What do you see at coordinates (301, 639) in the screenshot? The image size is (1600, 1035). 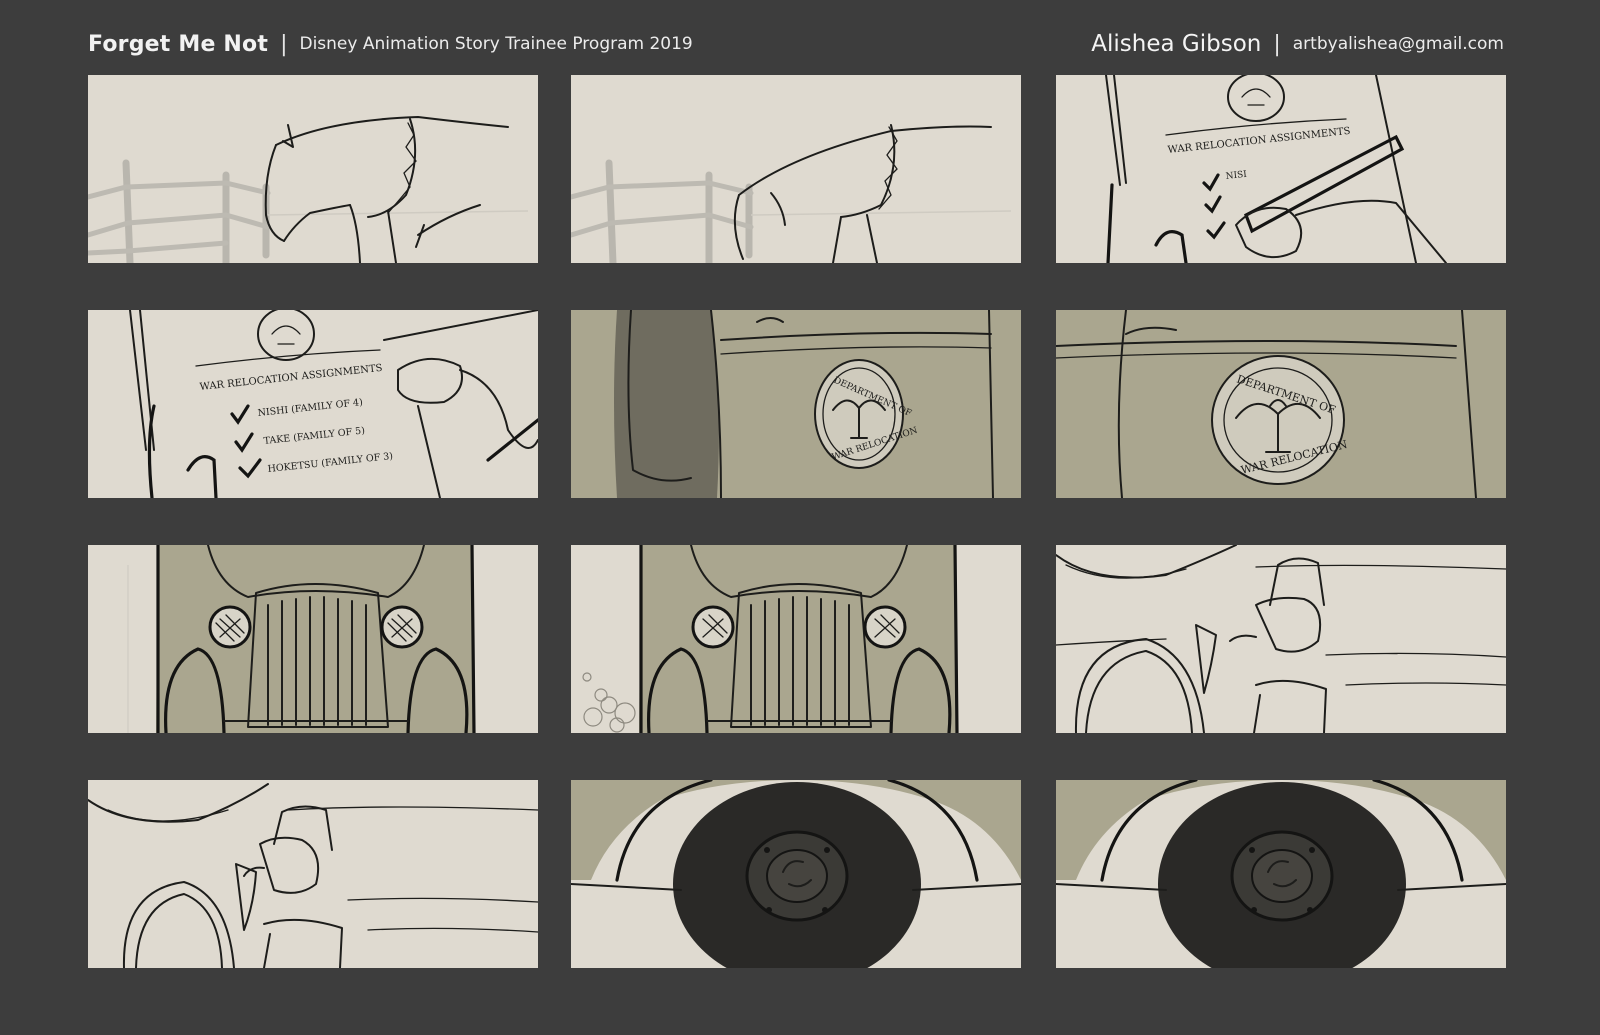 I see `truck-front-sketch` at bounding box center [301, 639].